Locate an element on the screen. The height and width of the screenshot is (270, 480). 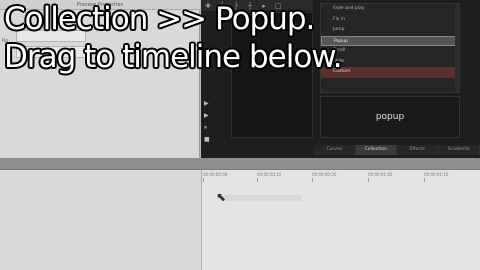
list-item: Fade and play is located at coordinates (390, 9).